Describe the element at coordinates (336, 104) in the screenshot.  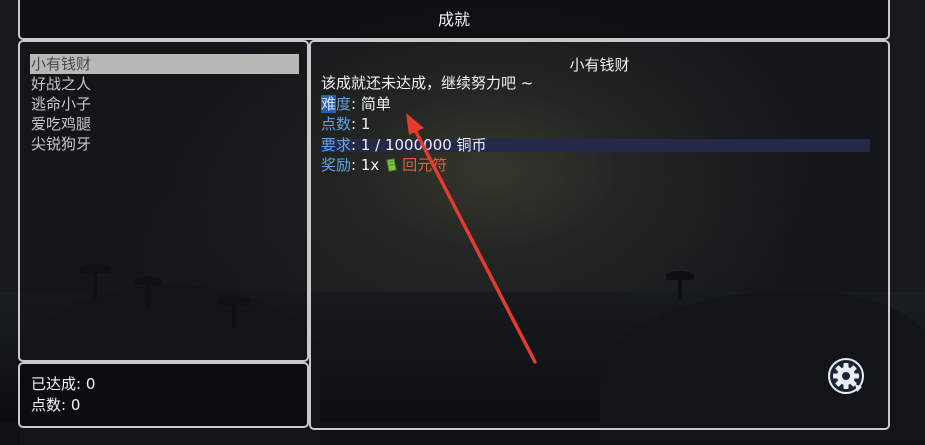
I see `difficulty-label: 难度` at that location.